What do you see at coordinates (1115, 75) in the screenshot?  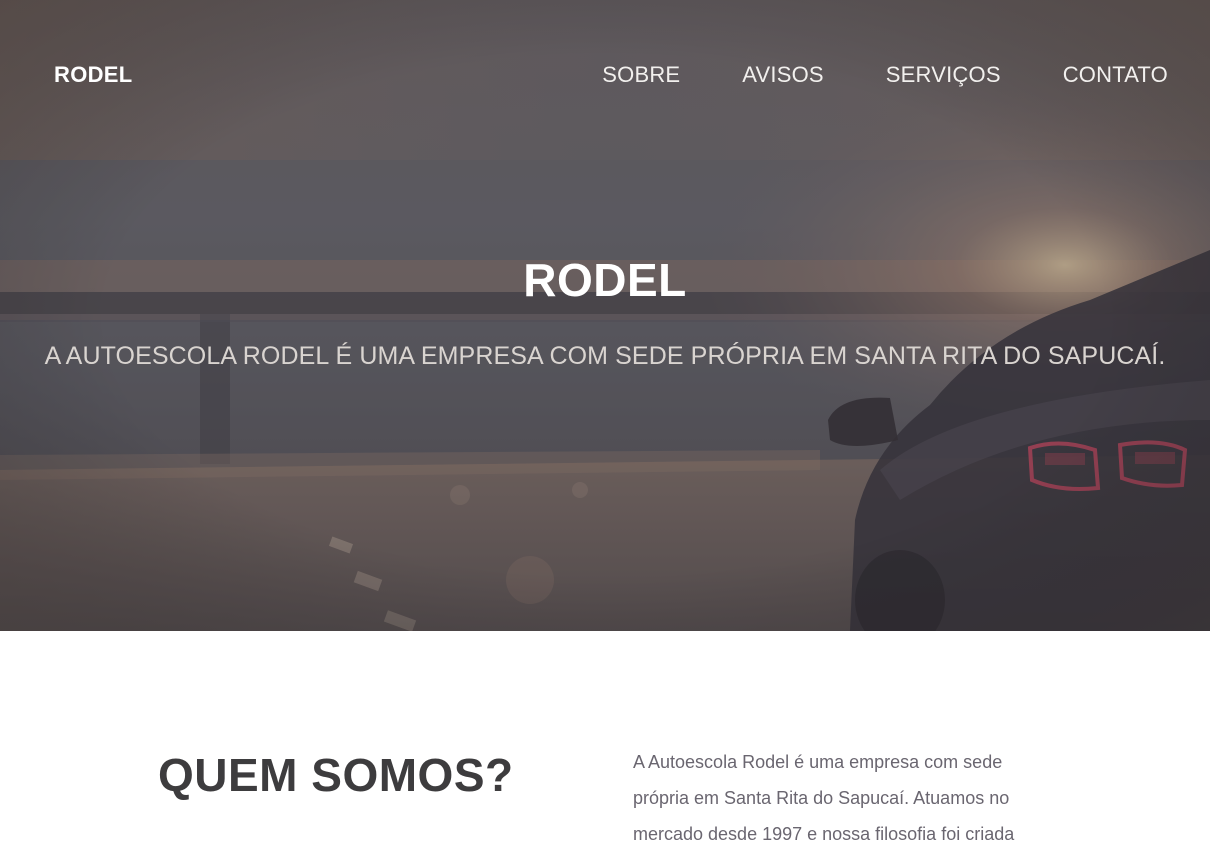 I see `nav-link-contato: CONTATO` at bounding box center [1115, 75].